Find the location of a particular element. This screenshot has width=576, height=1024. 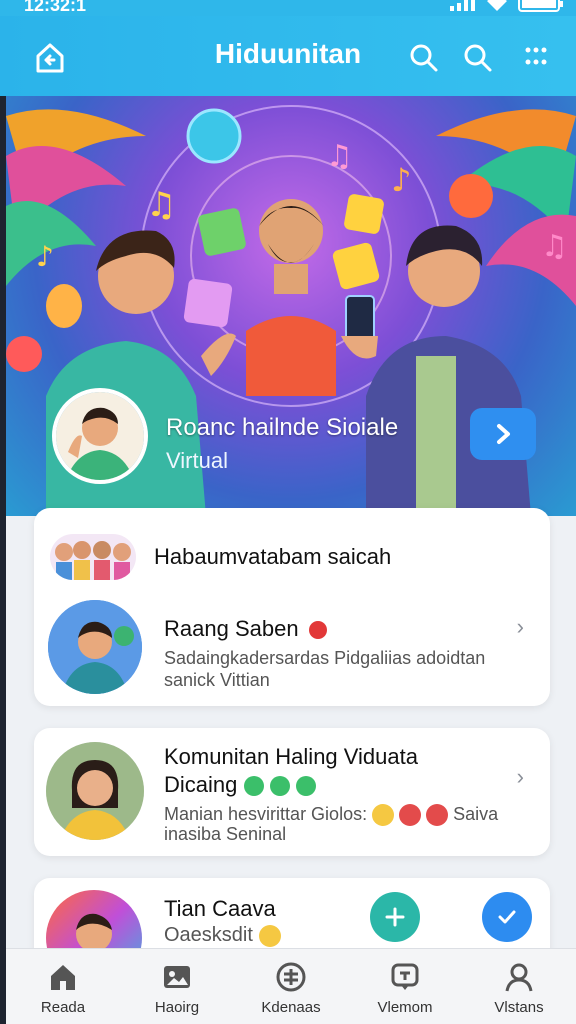

tab-home: Reada is located at coordinates (63, 986).